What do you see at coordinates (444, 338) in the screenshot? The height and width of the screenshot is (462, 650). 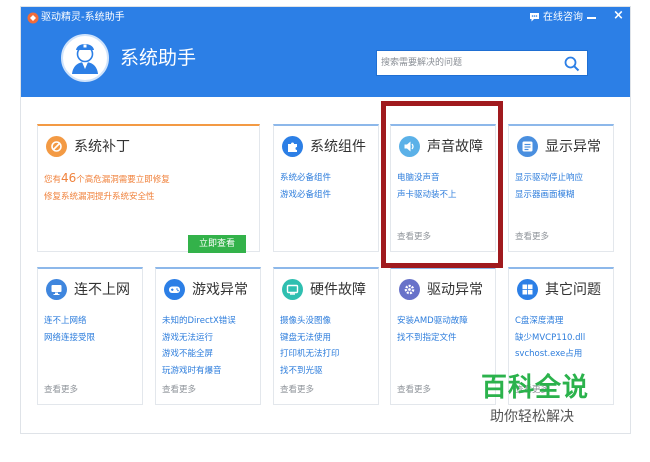 I see `link-item: 找不到指定文件` at bounding box center [444, 338].